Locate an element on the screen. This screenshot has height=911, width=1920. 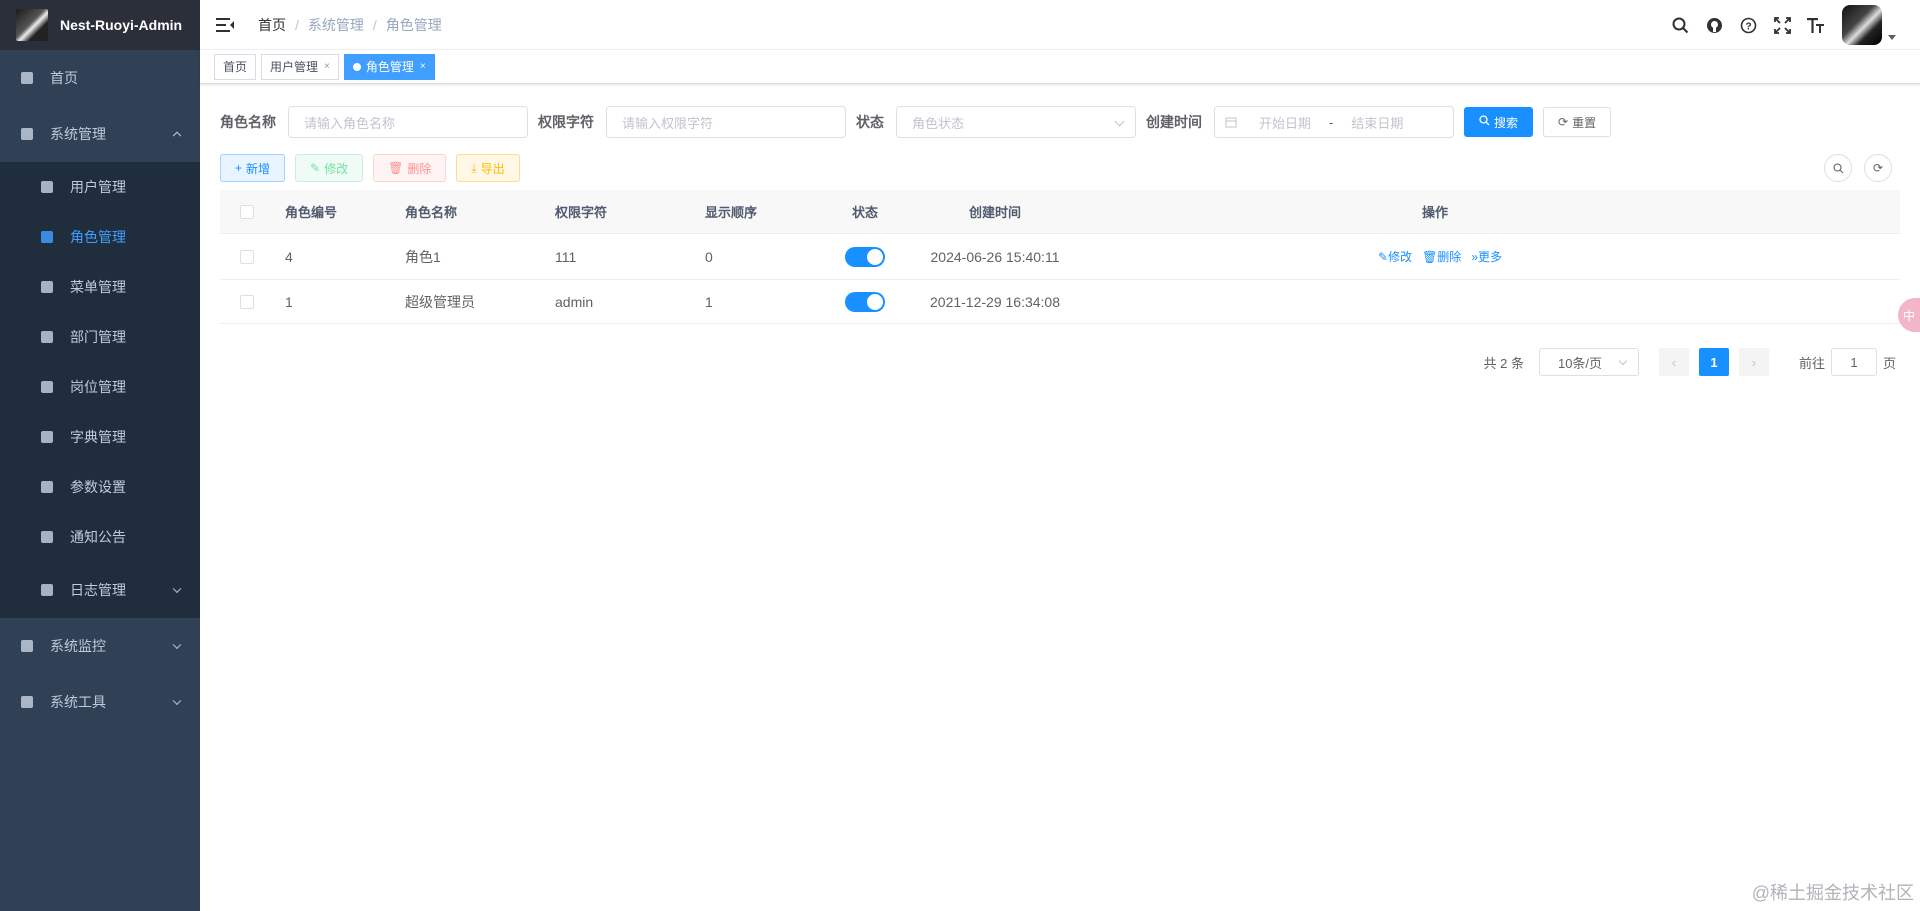
tag-user: 用户管理 × is located at coordinates (300, 66).